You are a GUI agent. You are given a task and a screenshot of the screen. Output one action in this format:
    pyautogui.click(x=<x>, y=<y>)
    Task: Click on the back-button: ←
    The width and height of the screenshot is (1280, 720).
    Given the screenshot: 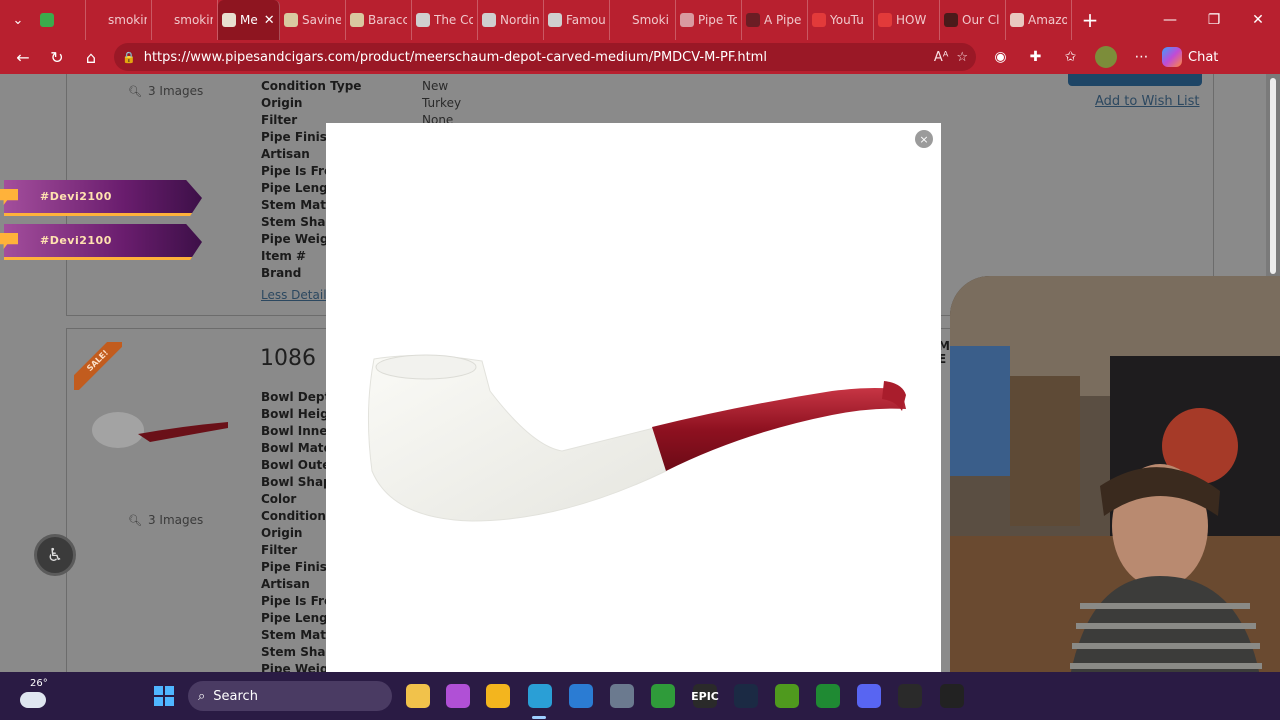 What is the action you would take?
    pyautogui.click(x=23, y=57)
    